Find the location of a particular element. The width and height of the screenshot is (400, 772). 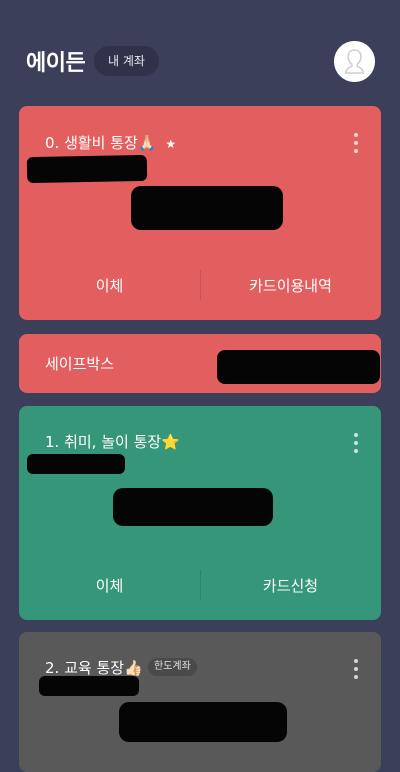

star-emoji: ⭐ is located at coordinates (170, 442).